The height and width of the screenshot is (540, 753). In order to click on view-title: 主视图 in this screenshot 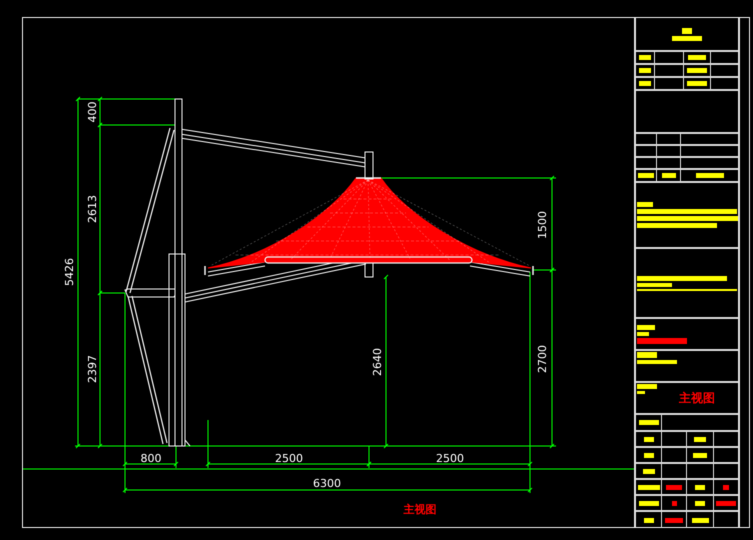, I will do `click(420, 509)`.